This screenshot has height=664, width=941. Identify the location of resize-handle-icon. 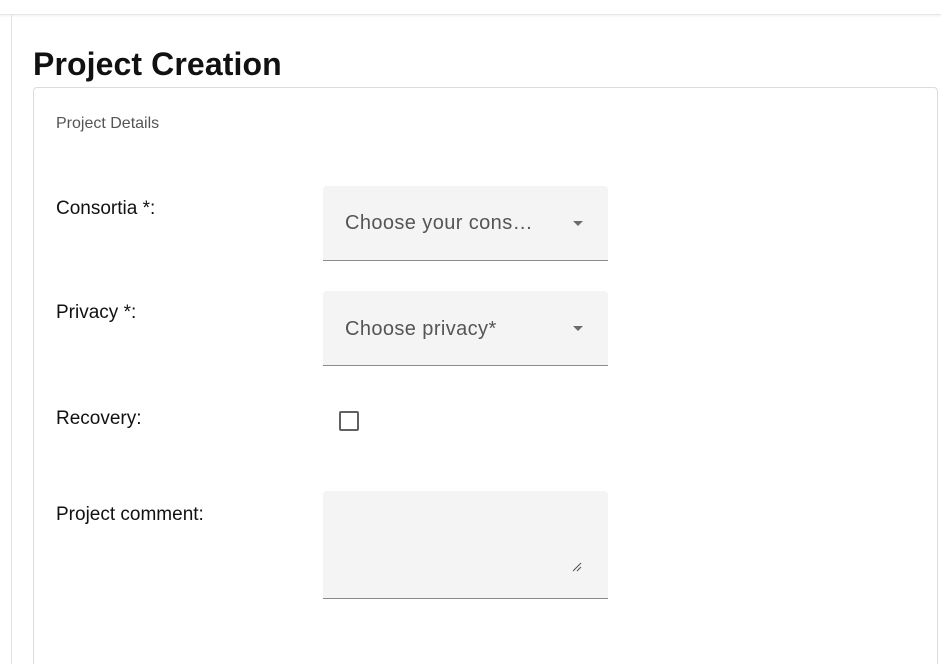
(577, 567).